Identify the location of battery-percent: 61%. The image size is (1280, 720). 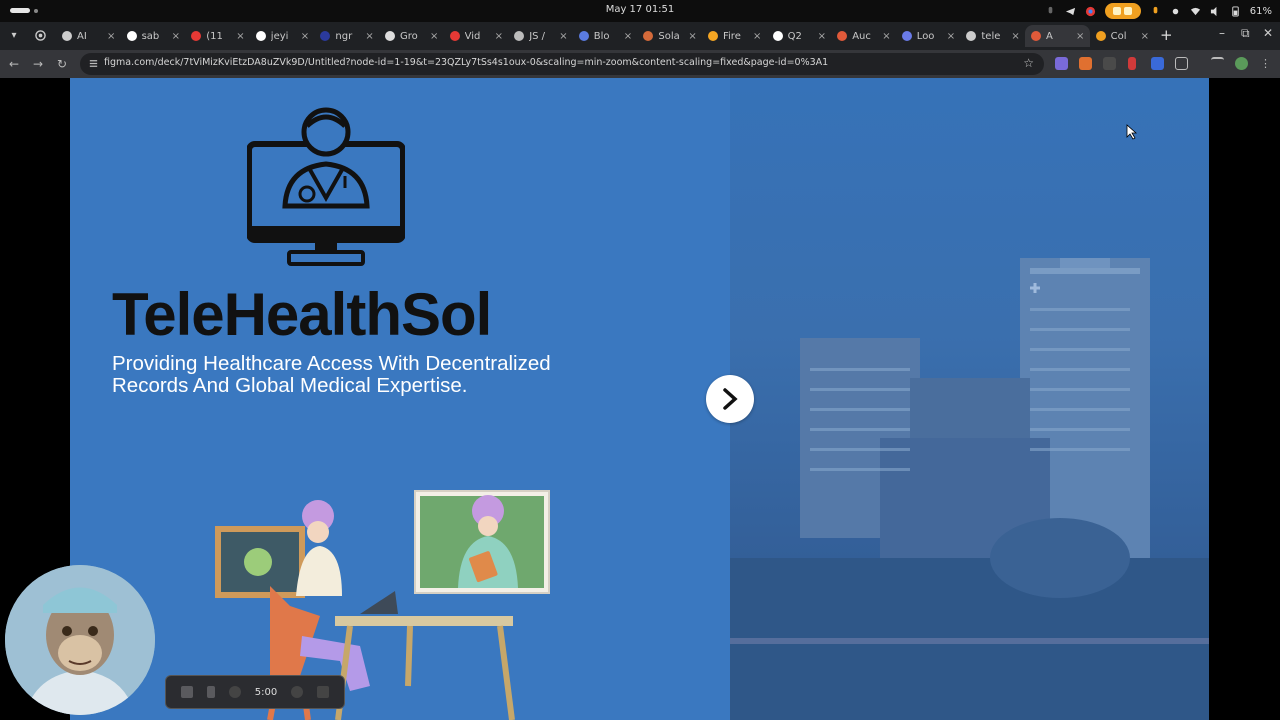
(1260, 11).